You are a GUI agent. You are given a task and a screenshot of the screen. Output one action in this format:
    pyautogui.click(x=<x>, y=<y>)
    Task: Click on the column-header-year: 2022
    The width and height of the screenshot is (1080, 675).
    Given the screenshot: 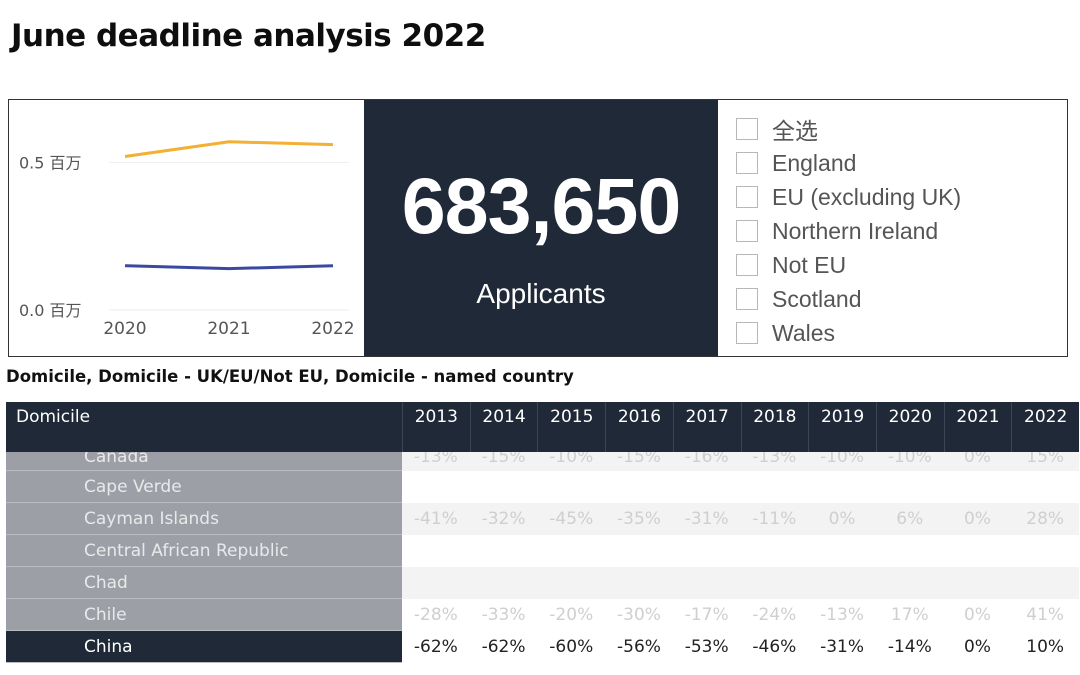 What is the action you would take?
    pyautogui.click(x=1045, y=427)
    